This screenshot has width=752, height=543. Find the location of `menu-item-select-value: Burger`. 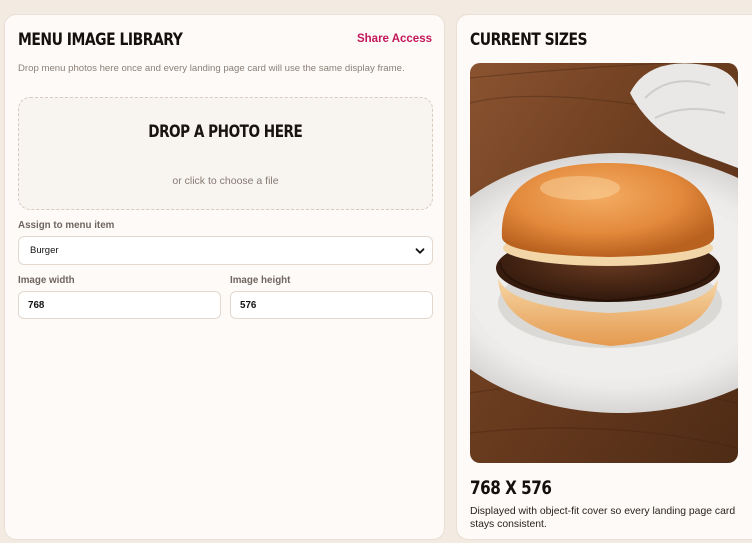

menu-item-select-value: Burger is located at coordinates (44, 250).